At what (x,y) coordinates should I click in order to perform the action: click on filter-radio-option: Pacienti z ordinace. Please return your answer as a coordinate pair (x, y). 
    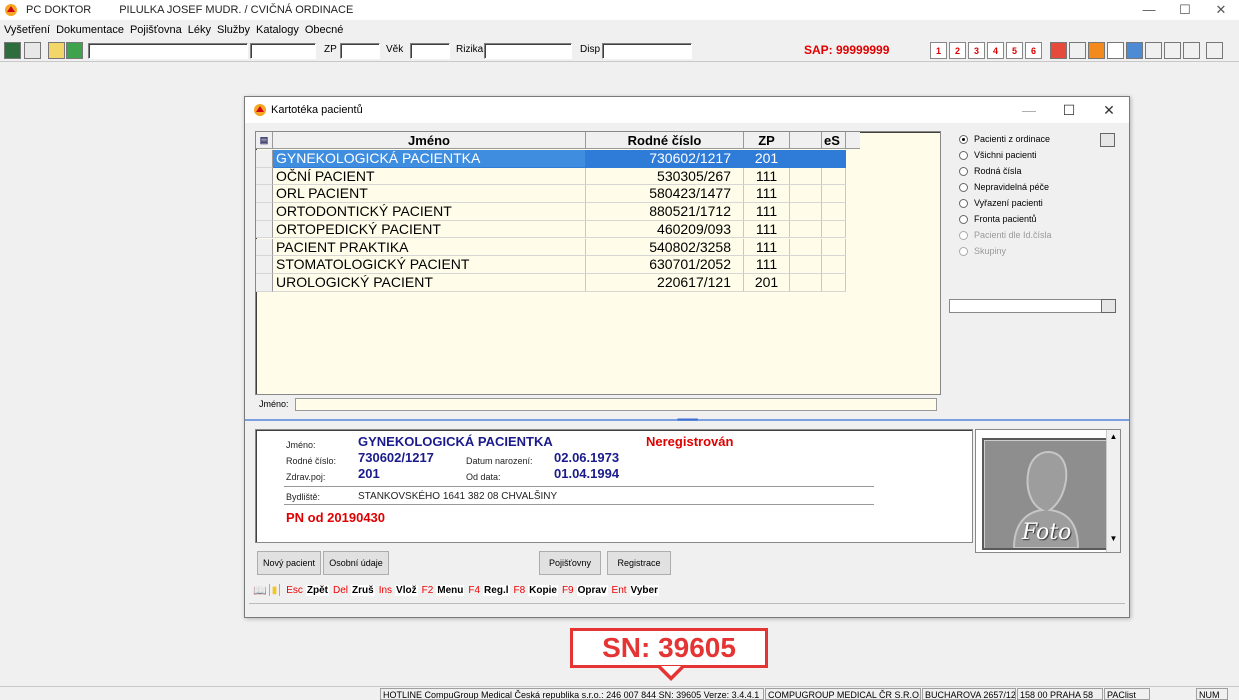
    Looking at the image, I should click on (1034, 139).